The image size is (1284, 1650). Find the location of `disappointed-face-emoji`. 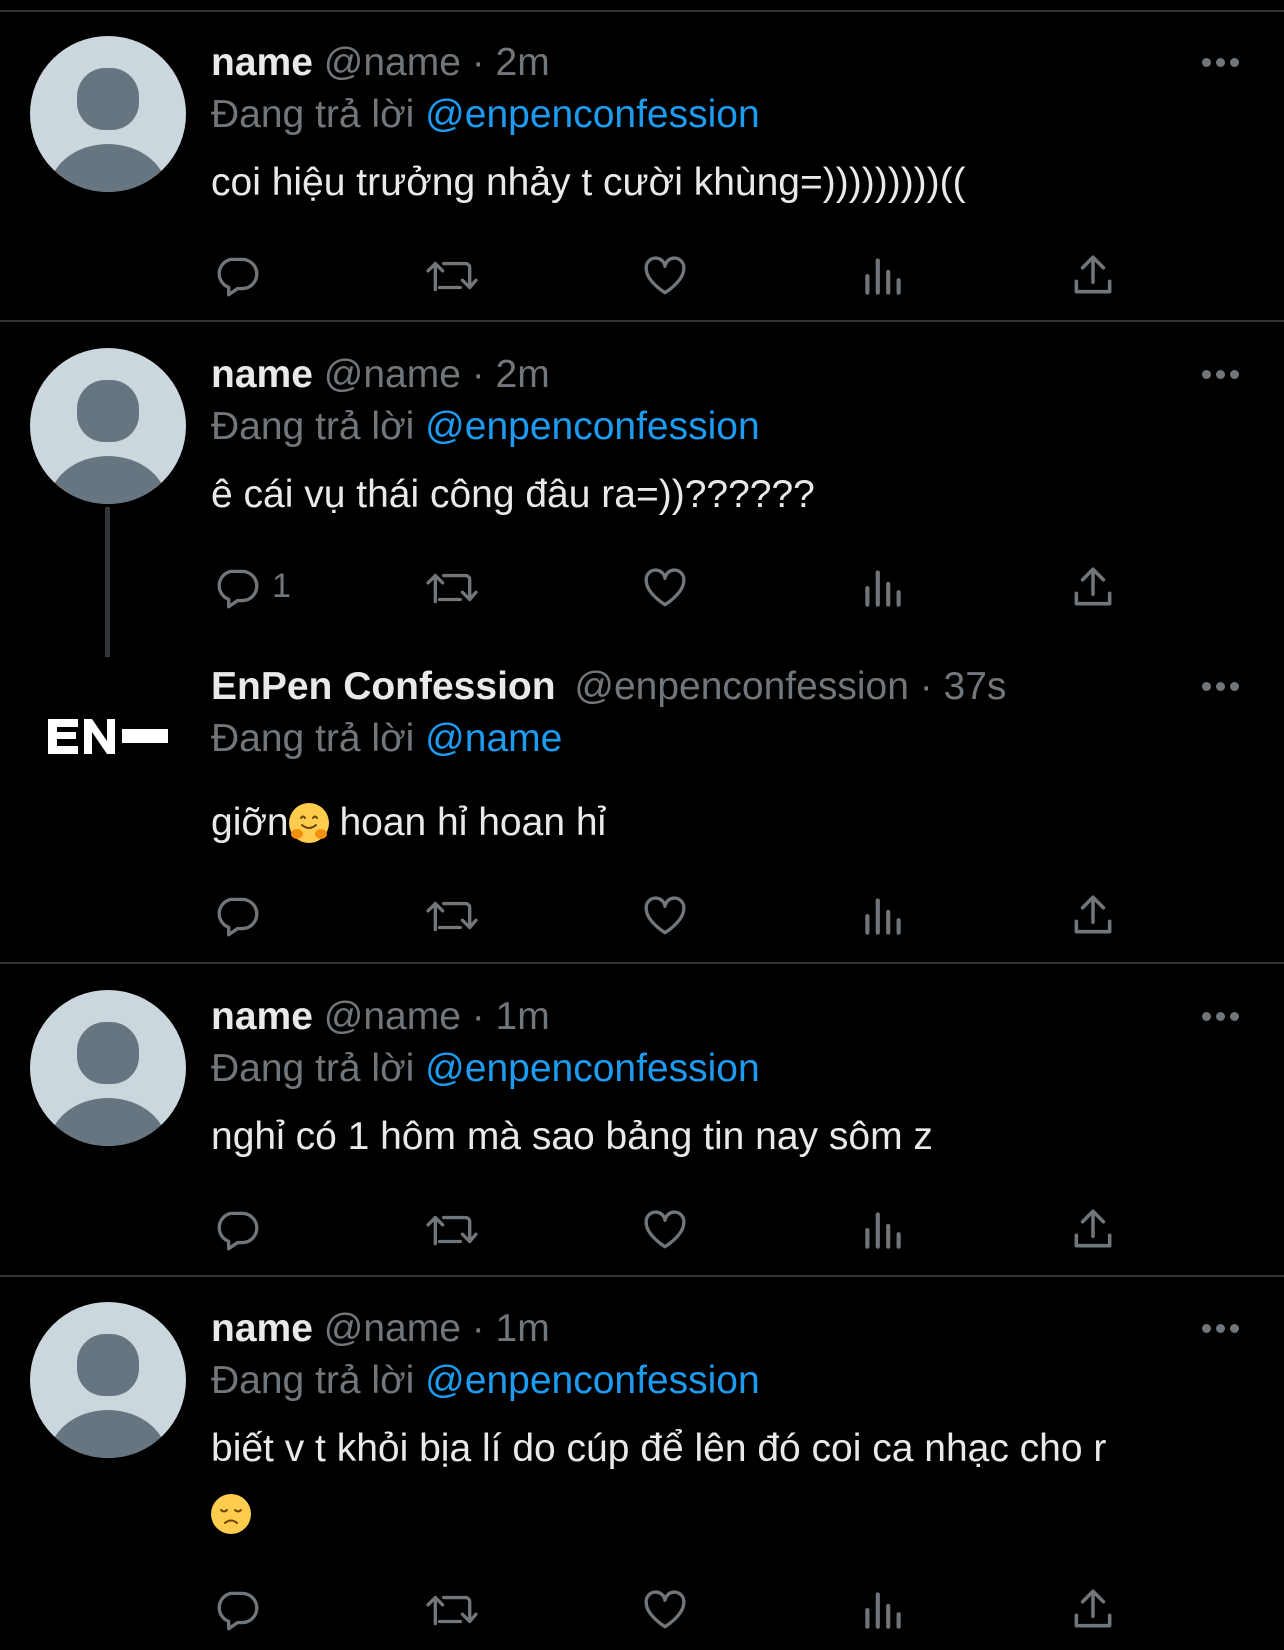

disappointed-face-emoji is located at coordinates (231, 1514).